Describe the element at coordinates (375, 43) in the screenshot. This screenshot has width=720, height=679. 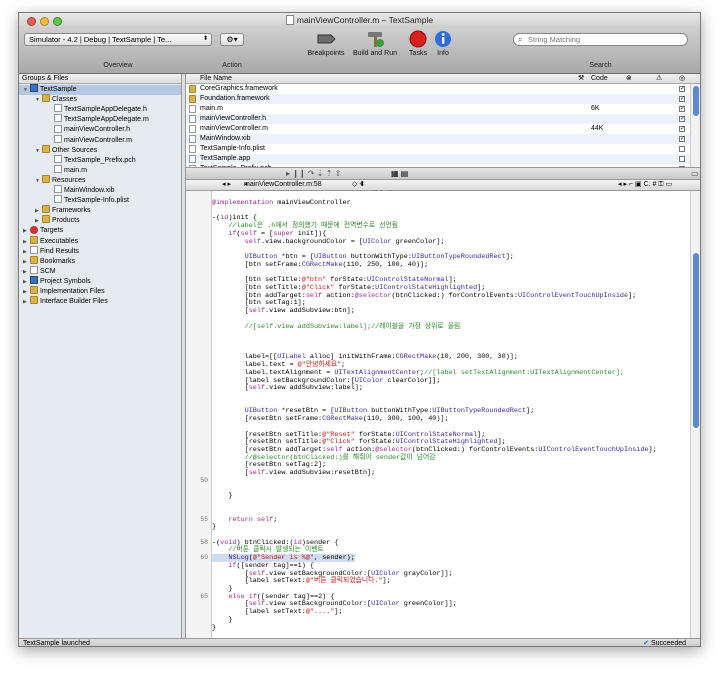
I see `build-and-run-button: Build and Run` at that location.